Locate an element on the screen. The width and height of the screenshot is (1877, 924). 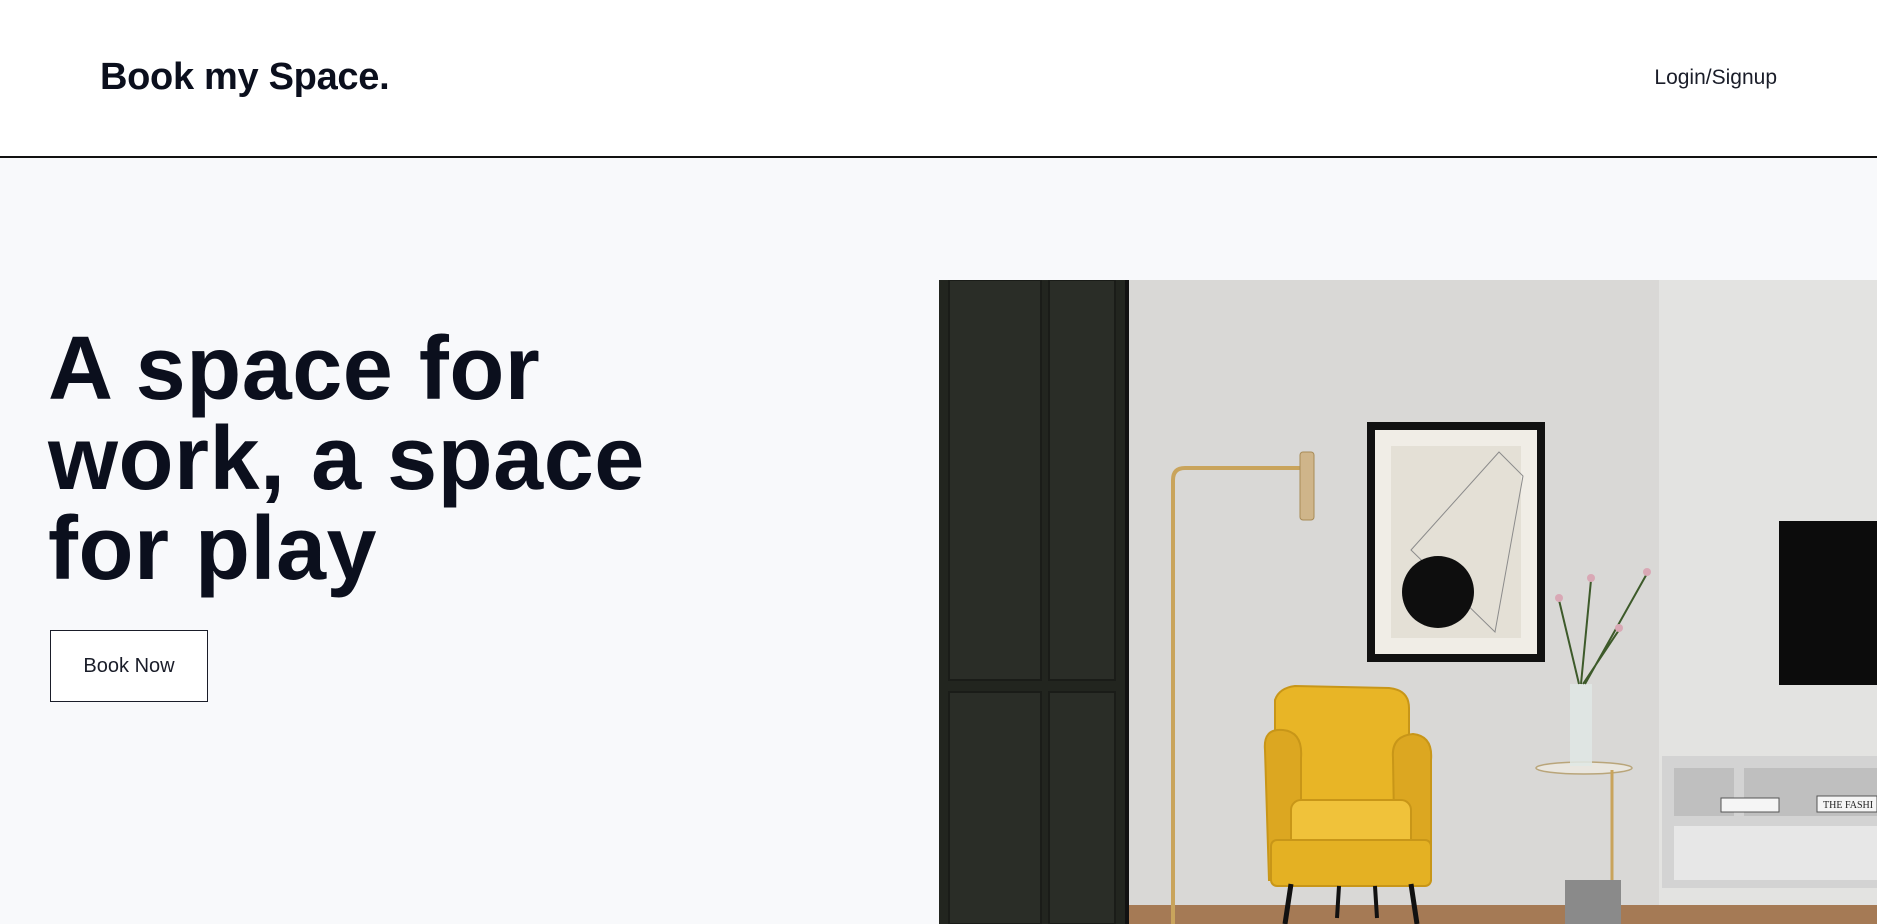
television is located at coordinates (1828, 603).